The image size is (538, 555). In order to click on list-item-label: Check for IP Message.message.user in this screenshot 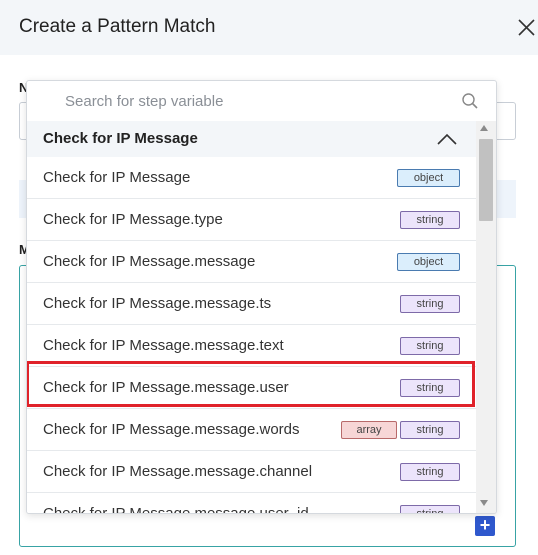, I will do `click(166, 387)`.